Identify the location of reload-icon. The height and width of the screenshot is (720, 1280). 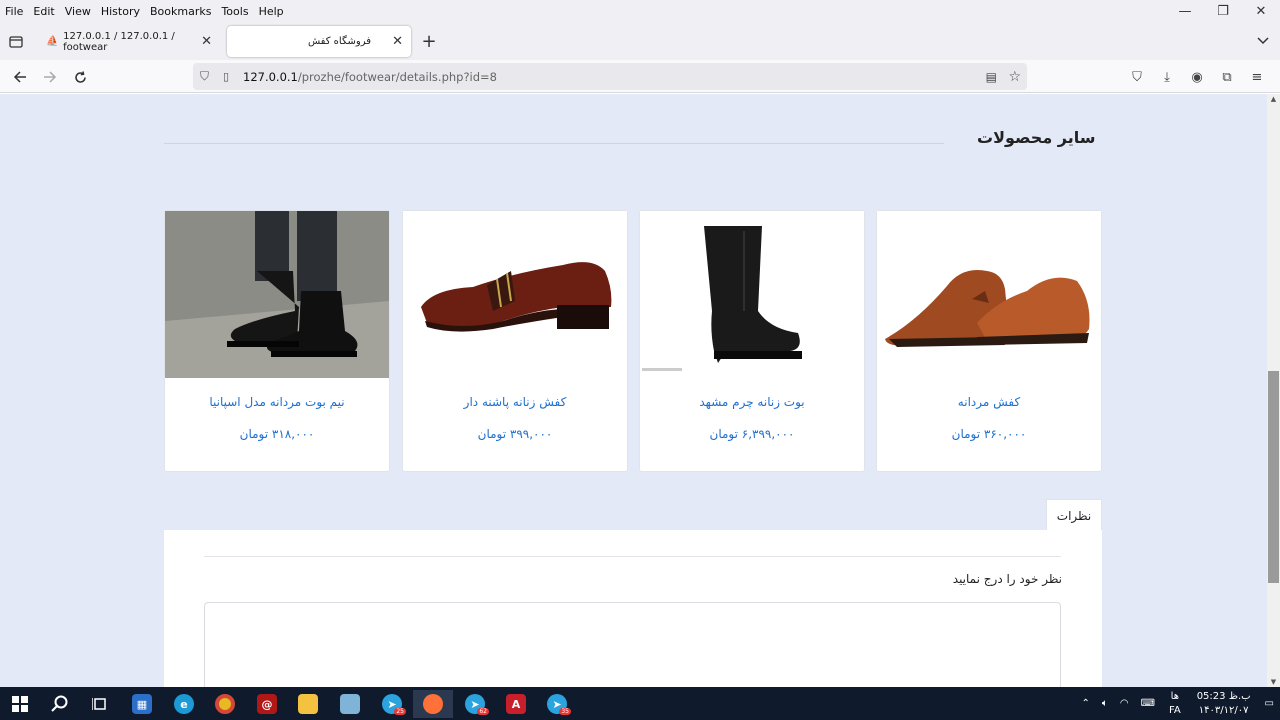
(80, 77).